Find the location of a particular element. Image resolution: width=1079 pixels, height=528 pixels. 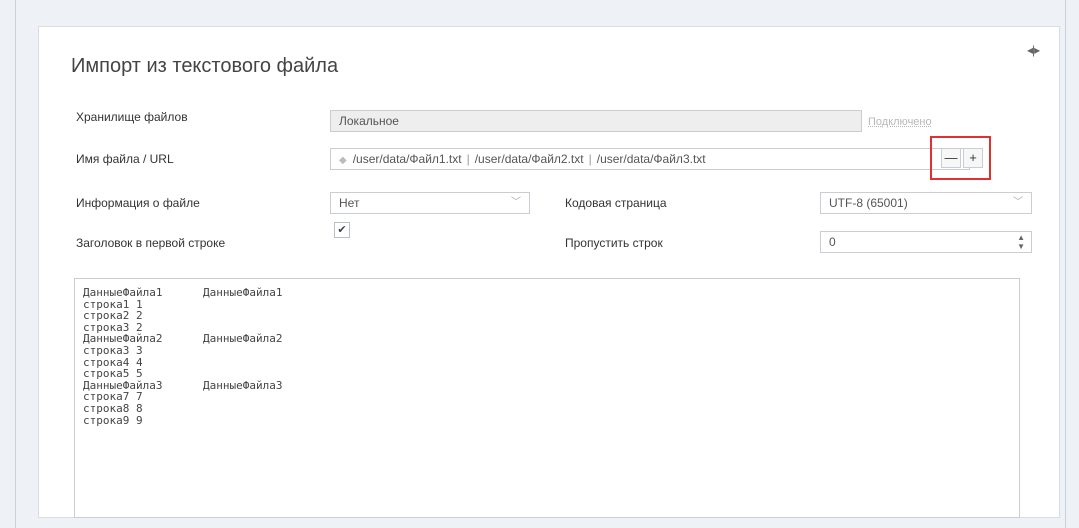

preview-row: строка8 8 is located at coordinates (547, 409).